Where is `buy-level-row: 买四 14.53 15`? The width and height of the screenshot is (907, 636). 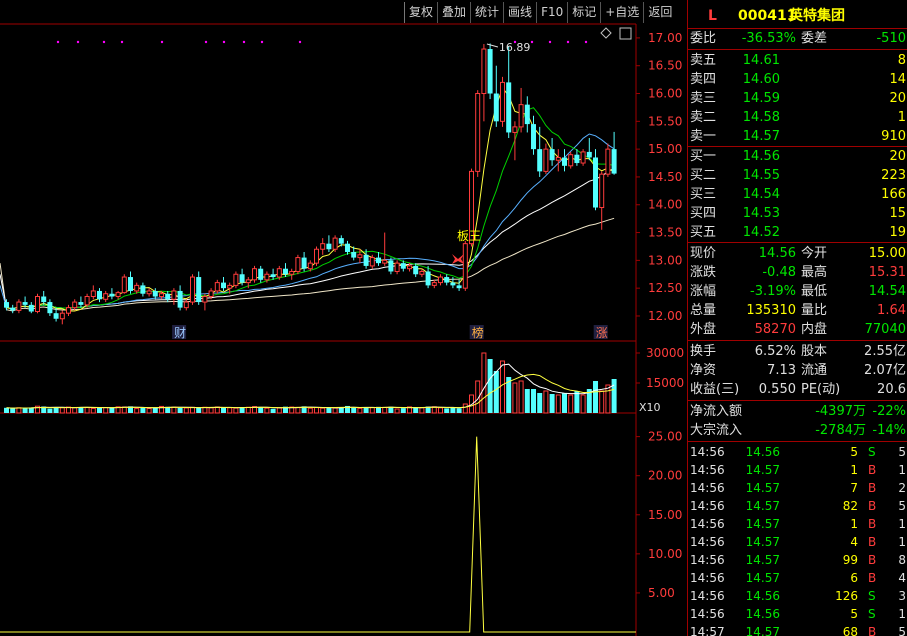 buy-level-row: 买四 14.53 15 is located at coordinates (797, 214).